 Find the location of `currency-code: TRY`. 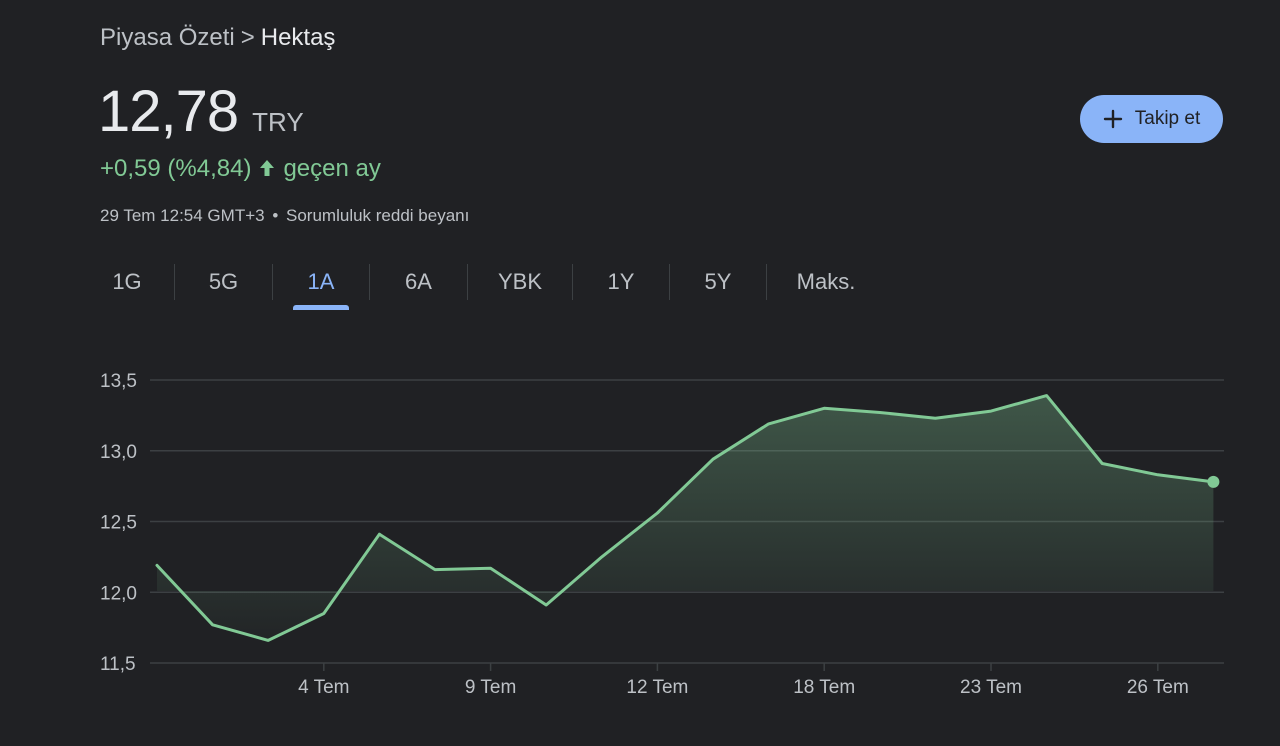

currency-code: TRY is located at coordinates (278, 122).